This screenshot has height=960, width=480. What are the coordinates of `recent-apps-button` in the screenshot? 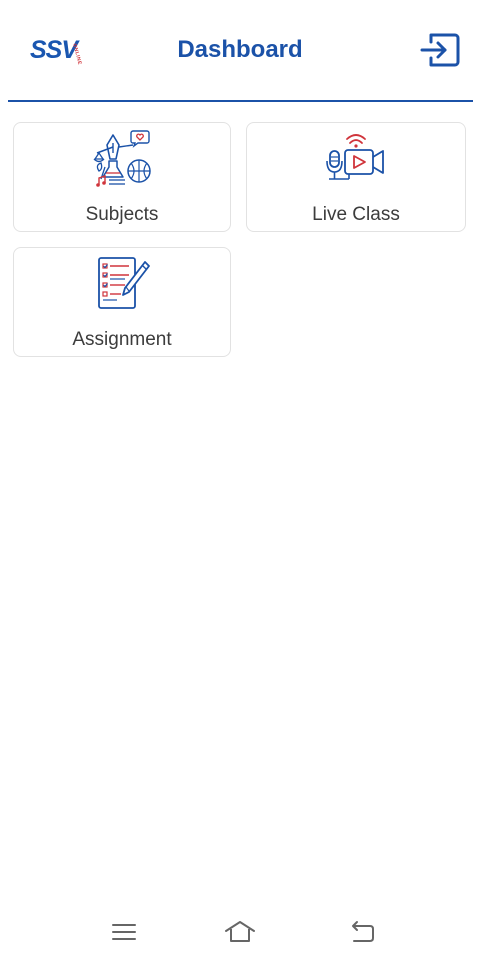 It's located at (124, 932).